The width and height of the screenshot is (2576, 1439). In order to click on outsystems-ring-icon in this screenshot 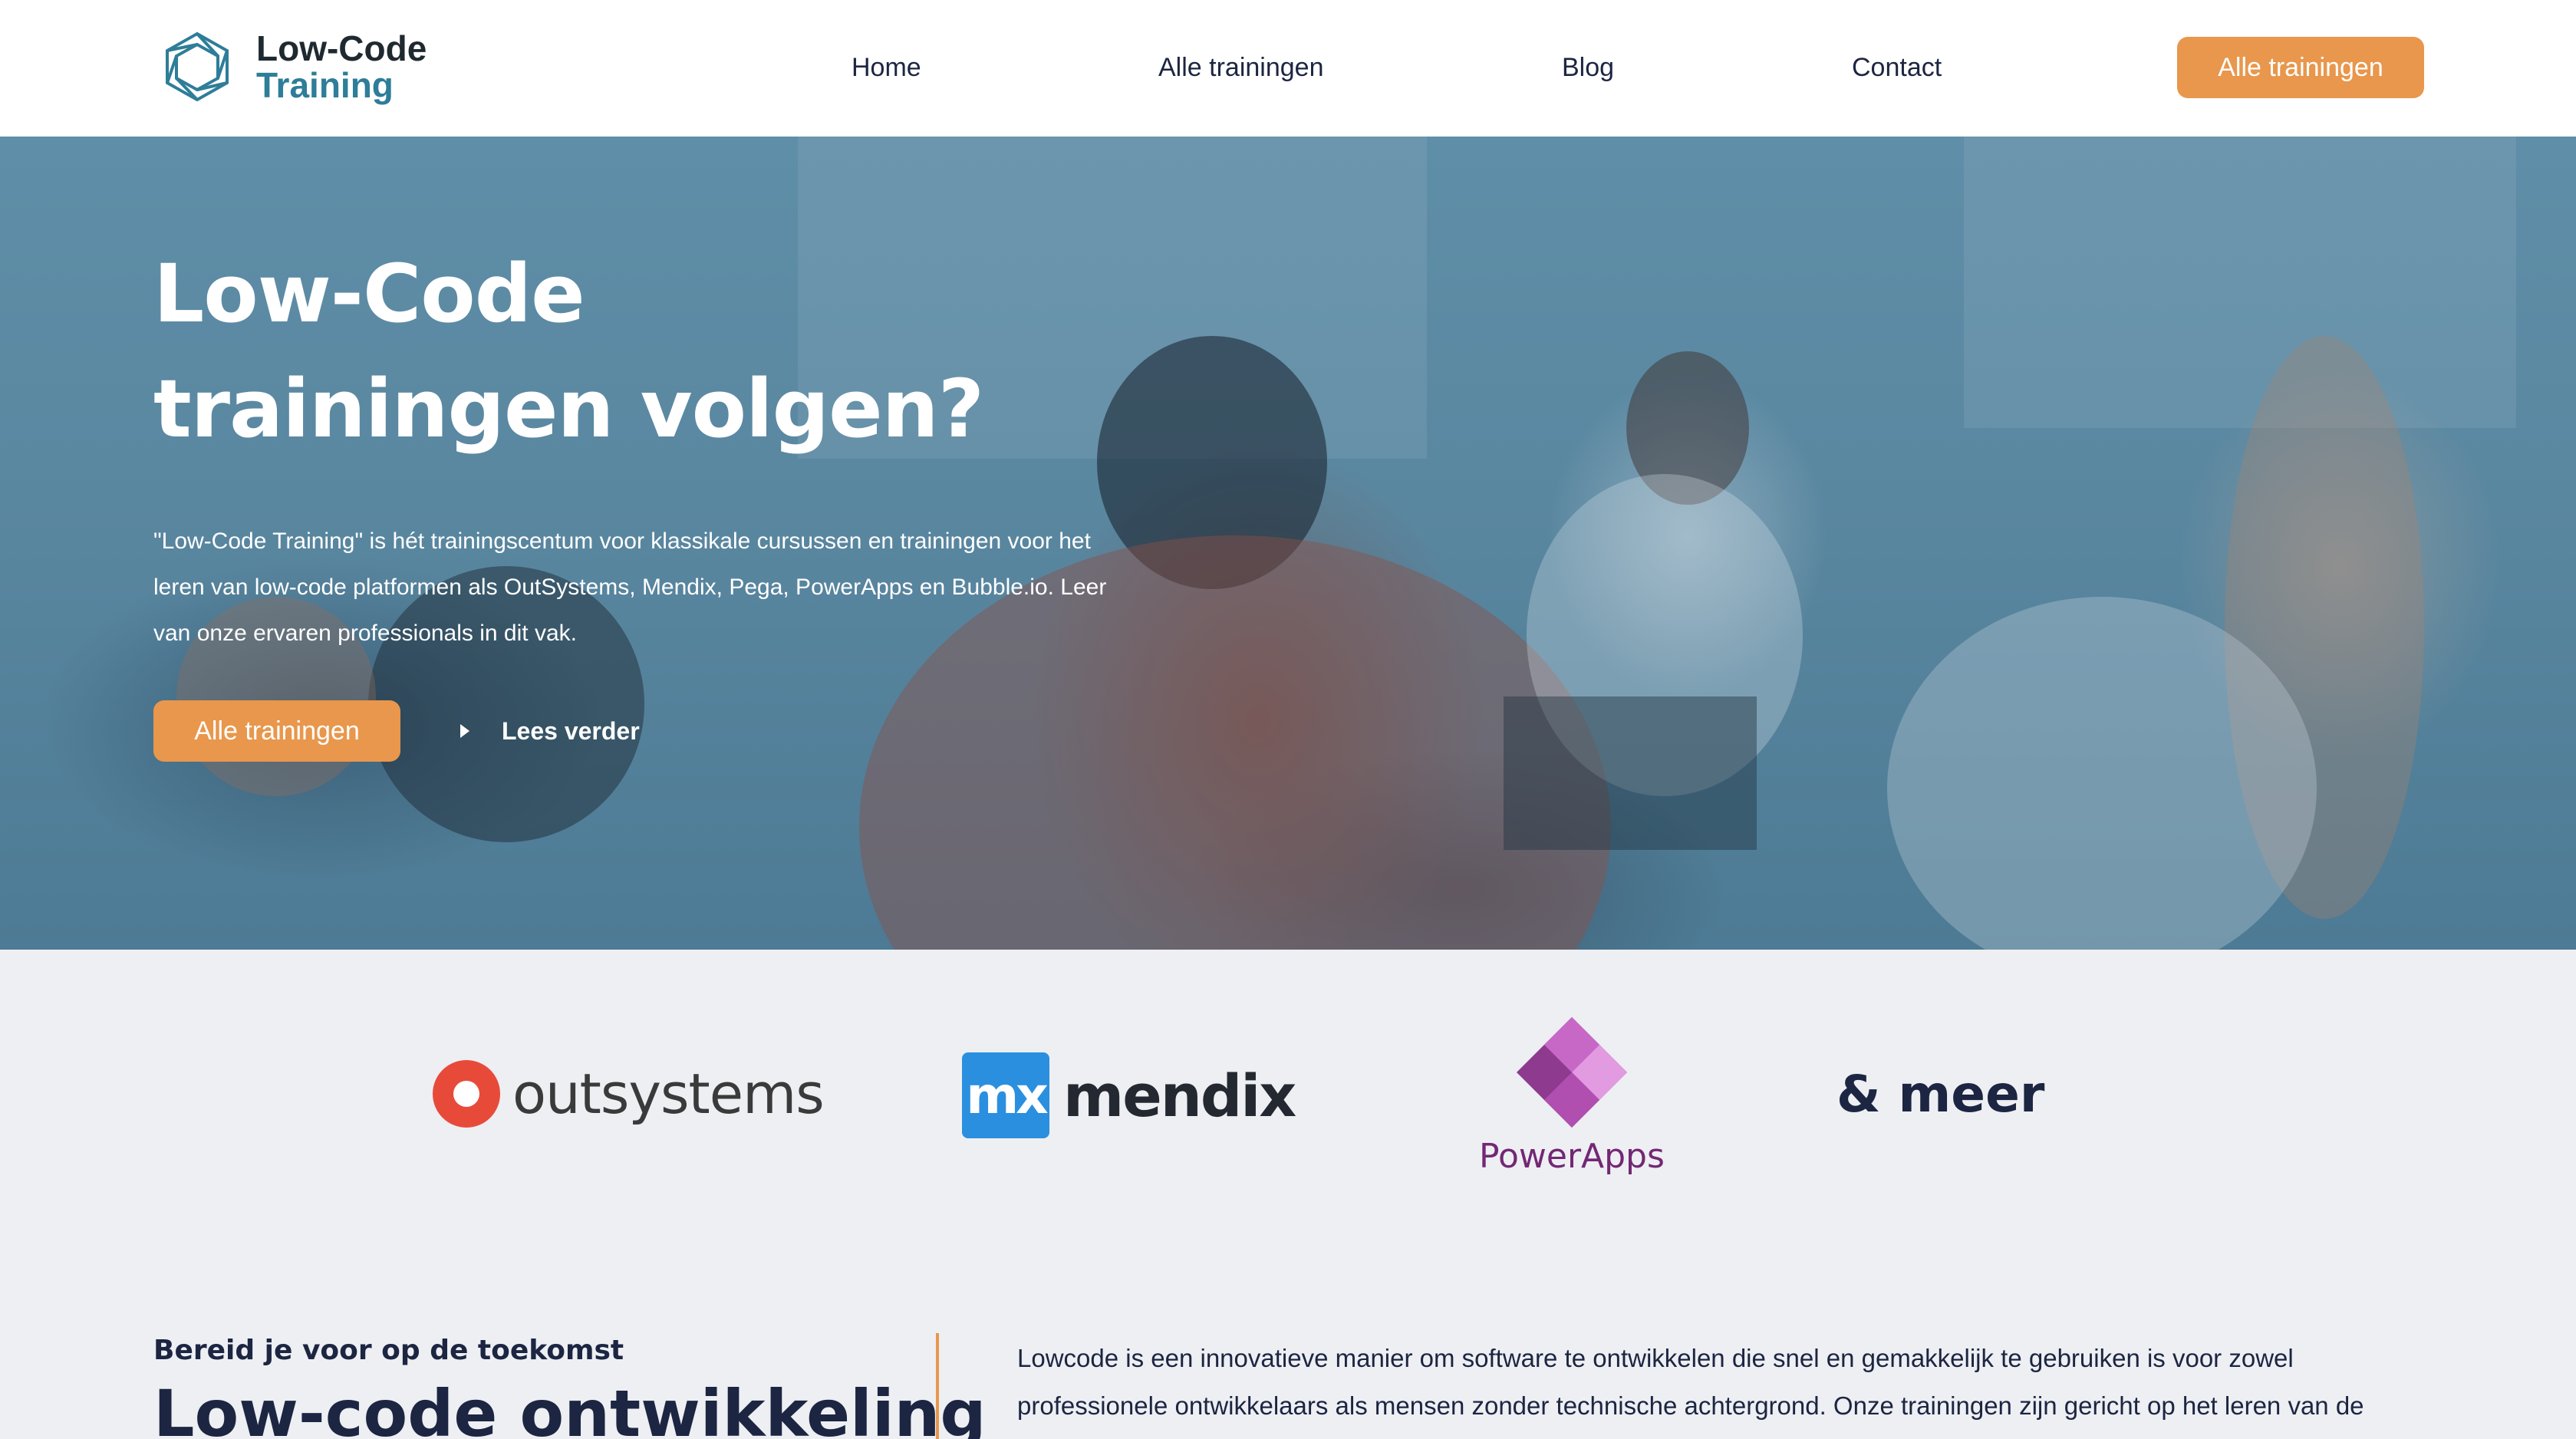, I will do `click(466, 1094)`.